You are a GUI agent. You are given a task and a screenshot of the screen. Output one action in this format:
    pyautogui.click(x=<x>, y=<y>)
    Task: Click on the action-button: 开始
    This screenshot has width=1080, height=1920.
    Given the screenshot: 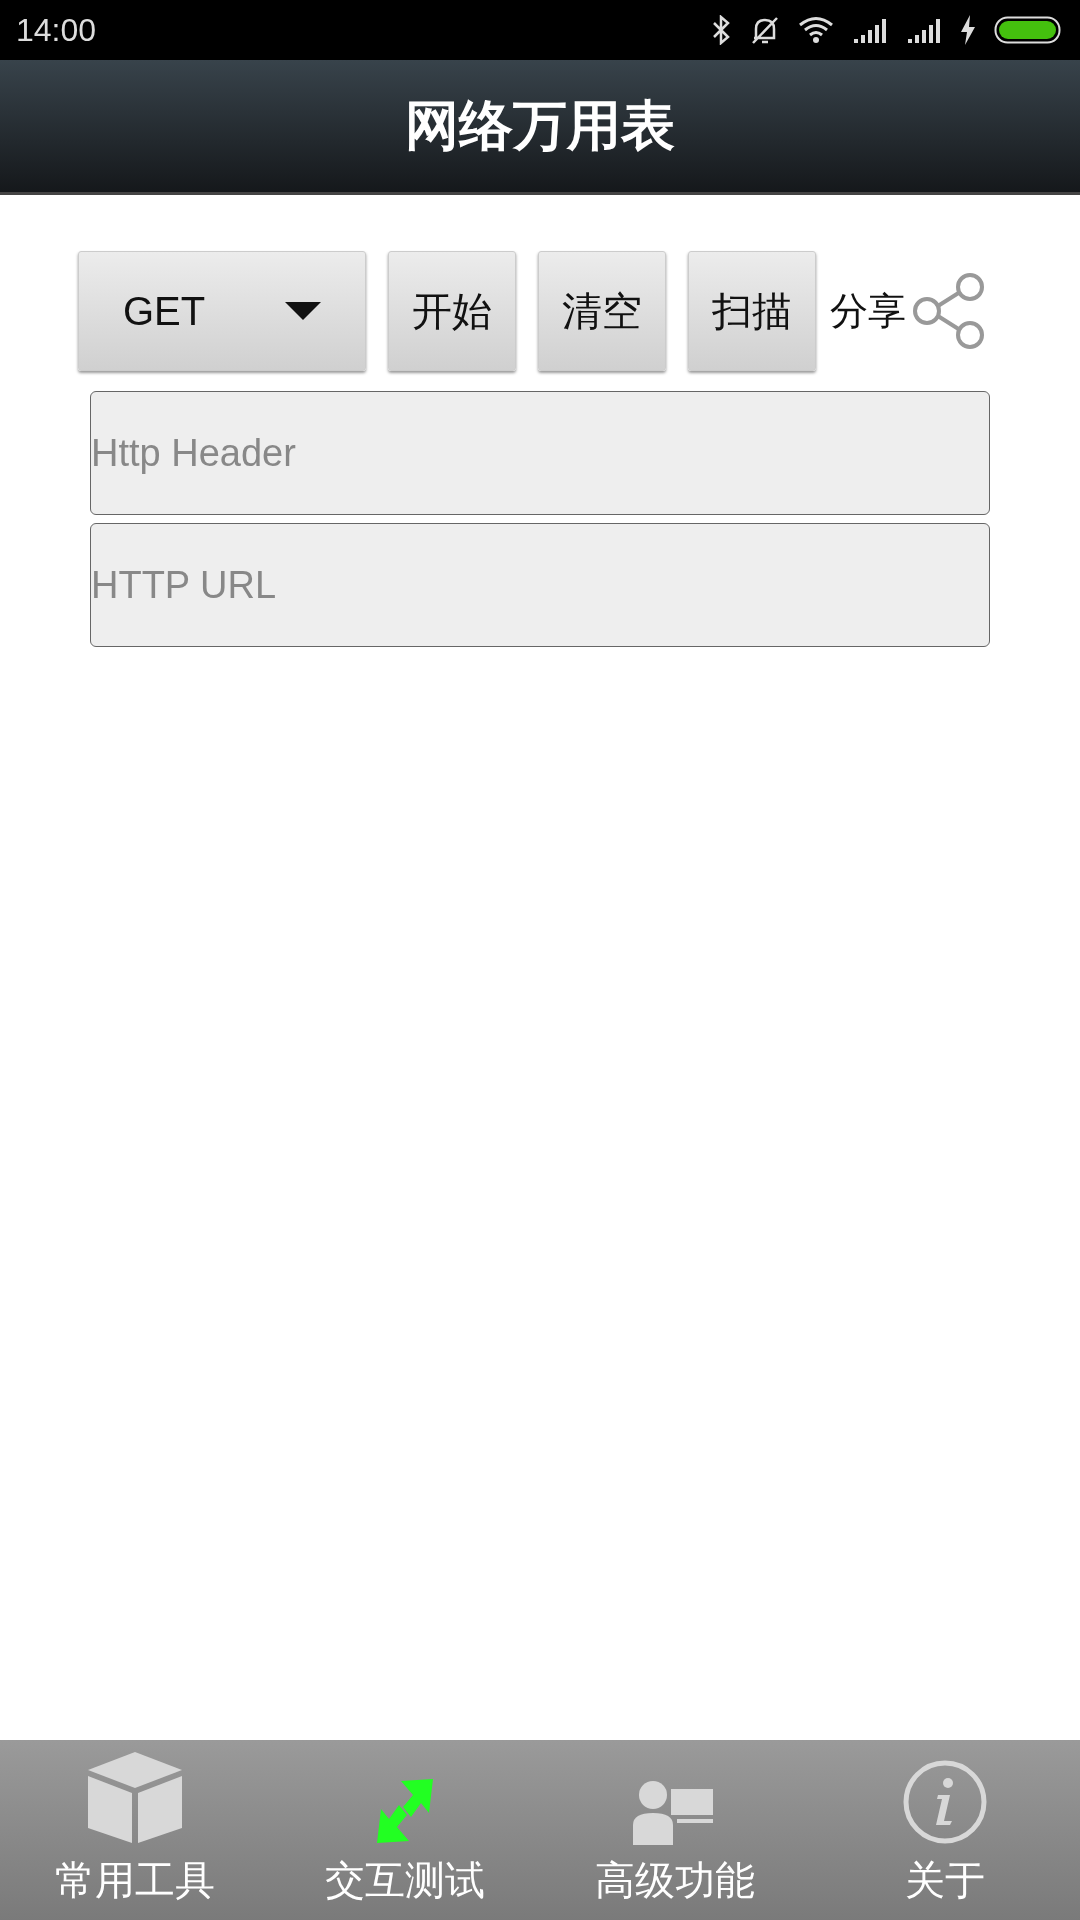 What is the action you would take?
    pyautogui.click(x=452, y=311)
    